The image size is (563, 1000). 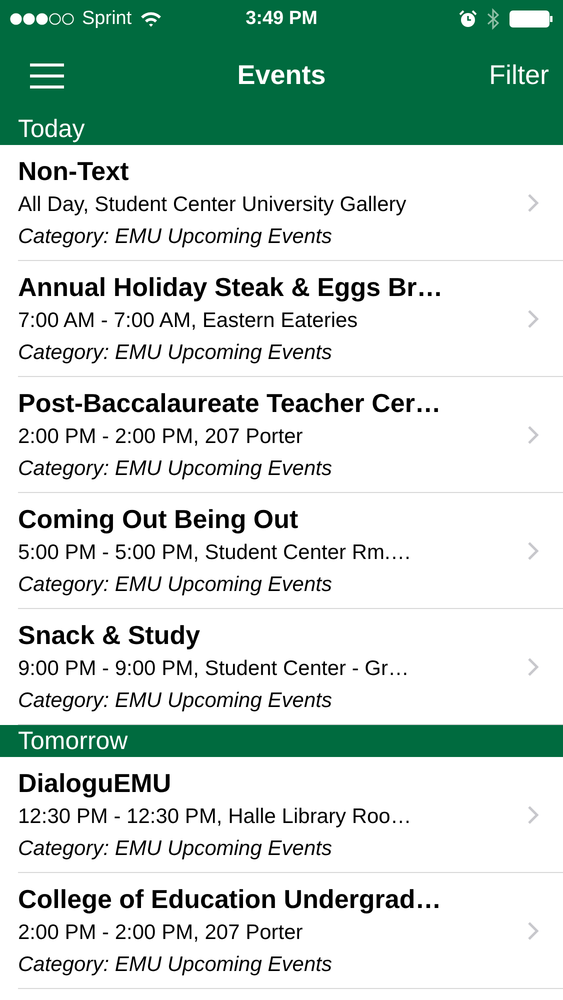 I want to click on event-row: Annual Holiday Steak & Eggs Br… 7:00 AM - 7:00 AM, Eastern Eateries Category: EMU Upcoming Events, so click(x=290, y=319).